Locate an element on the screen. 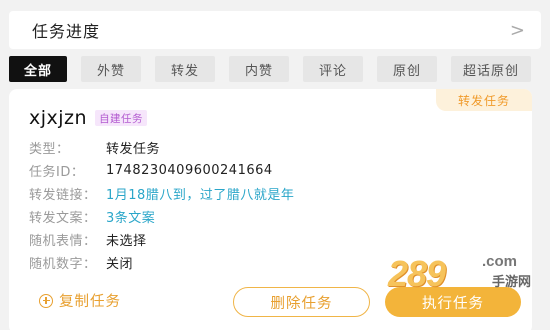 This screenshot has width=550, height=330. watermark-number: 289 is located at coordinates (417, 273).